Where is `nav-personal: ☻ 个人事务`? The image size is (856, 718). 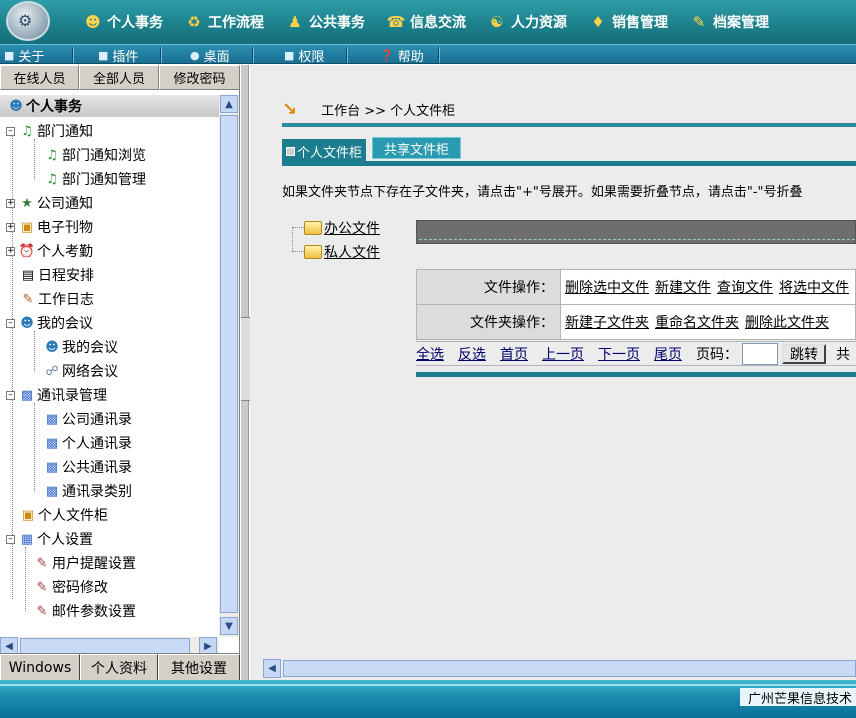
nav-personal: ☻ 个人事务 is located at coordinates (123, 22).